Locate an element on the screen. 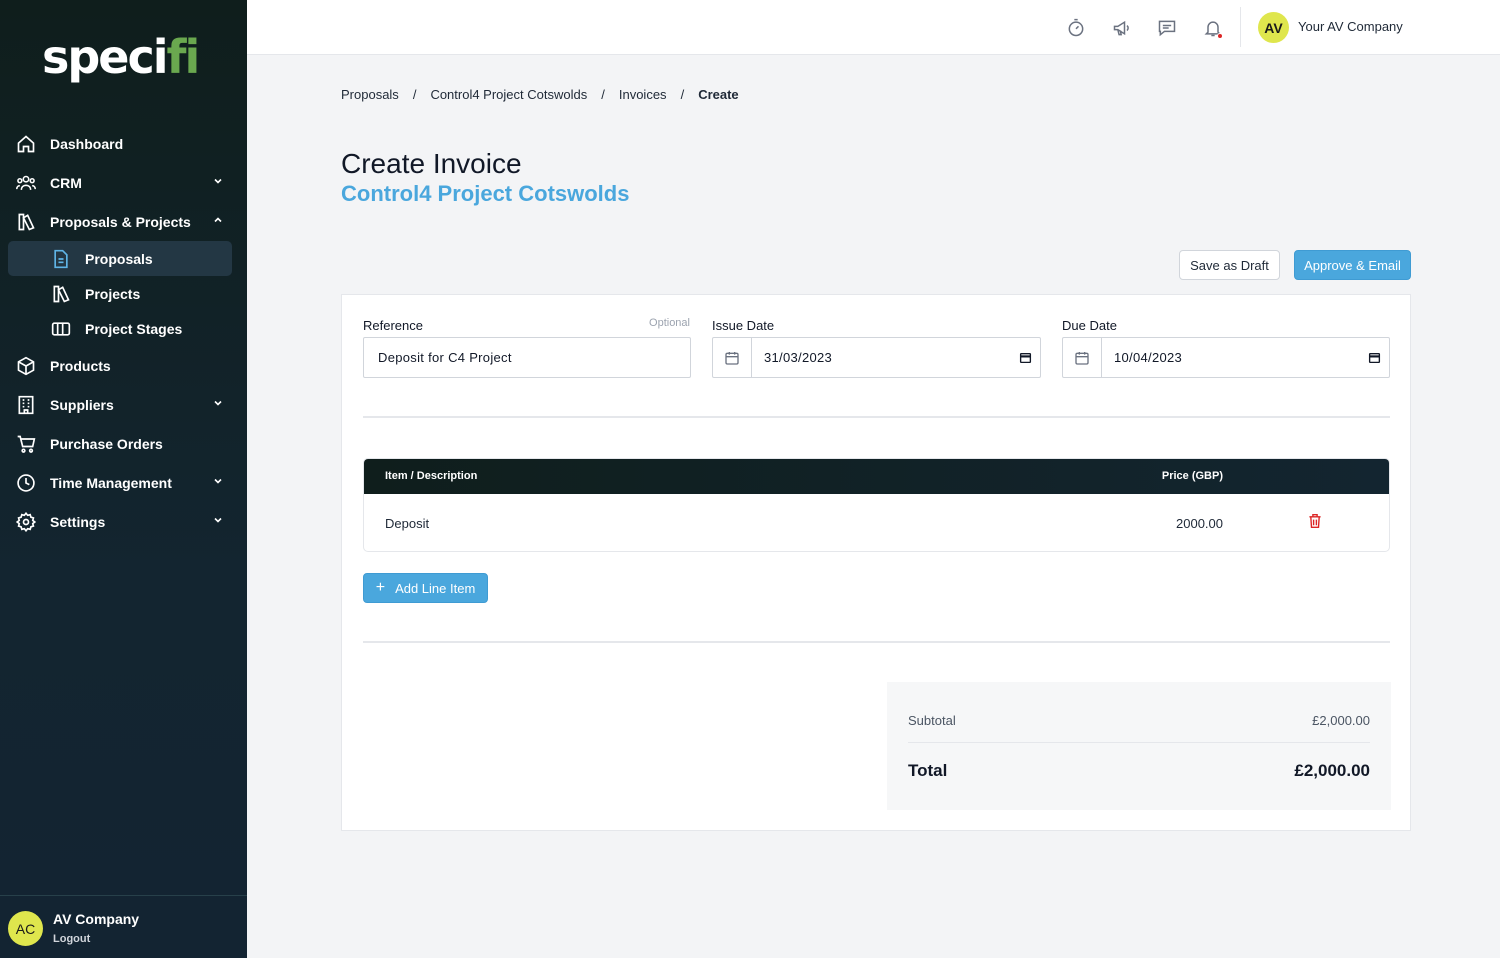 The width and height of the screenshot is (1500, 958). gear-icon is located at coordinates (26, 521).